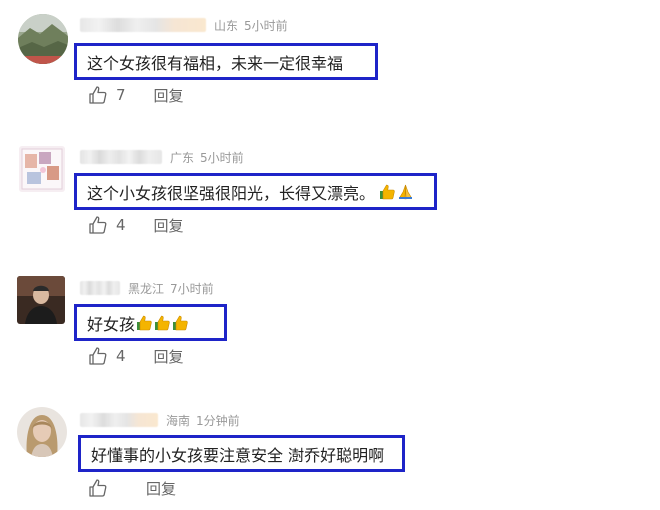 The height and width of the screenshot is (510, 660). What do you see at coordinates (121, 95) in the screenshot?
I see `like-count: 7` at bounding box center [121, 95].